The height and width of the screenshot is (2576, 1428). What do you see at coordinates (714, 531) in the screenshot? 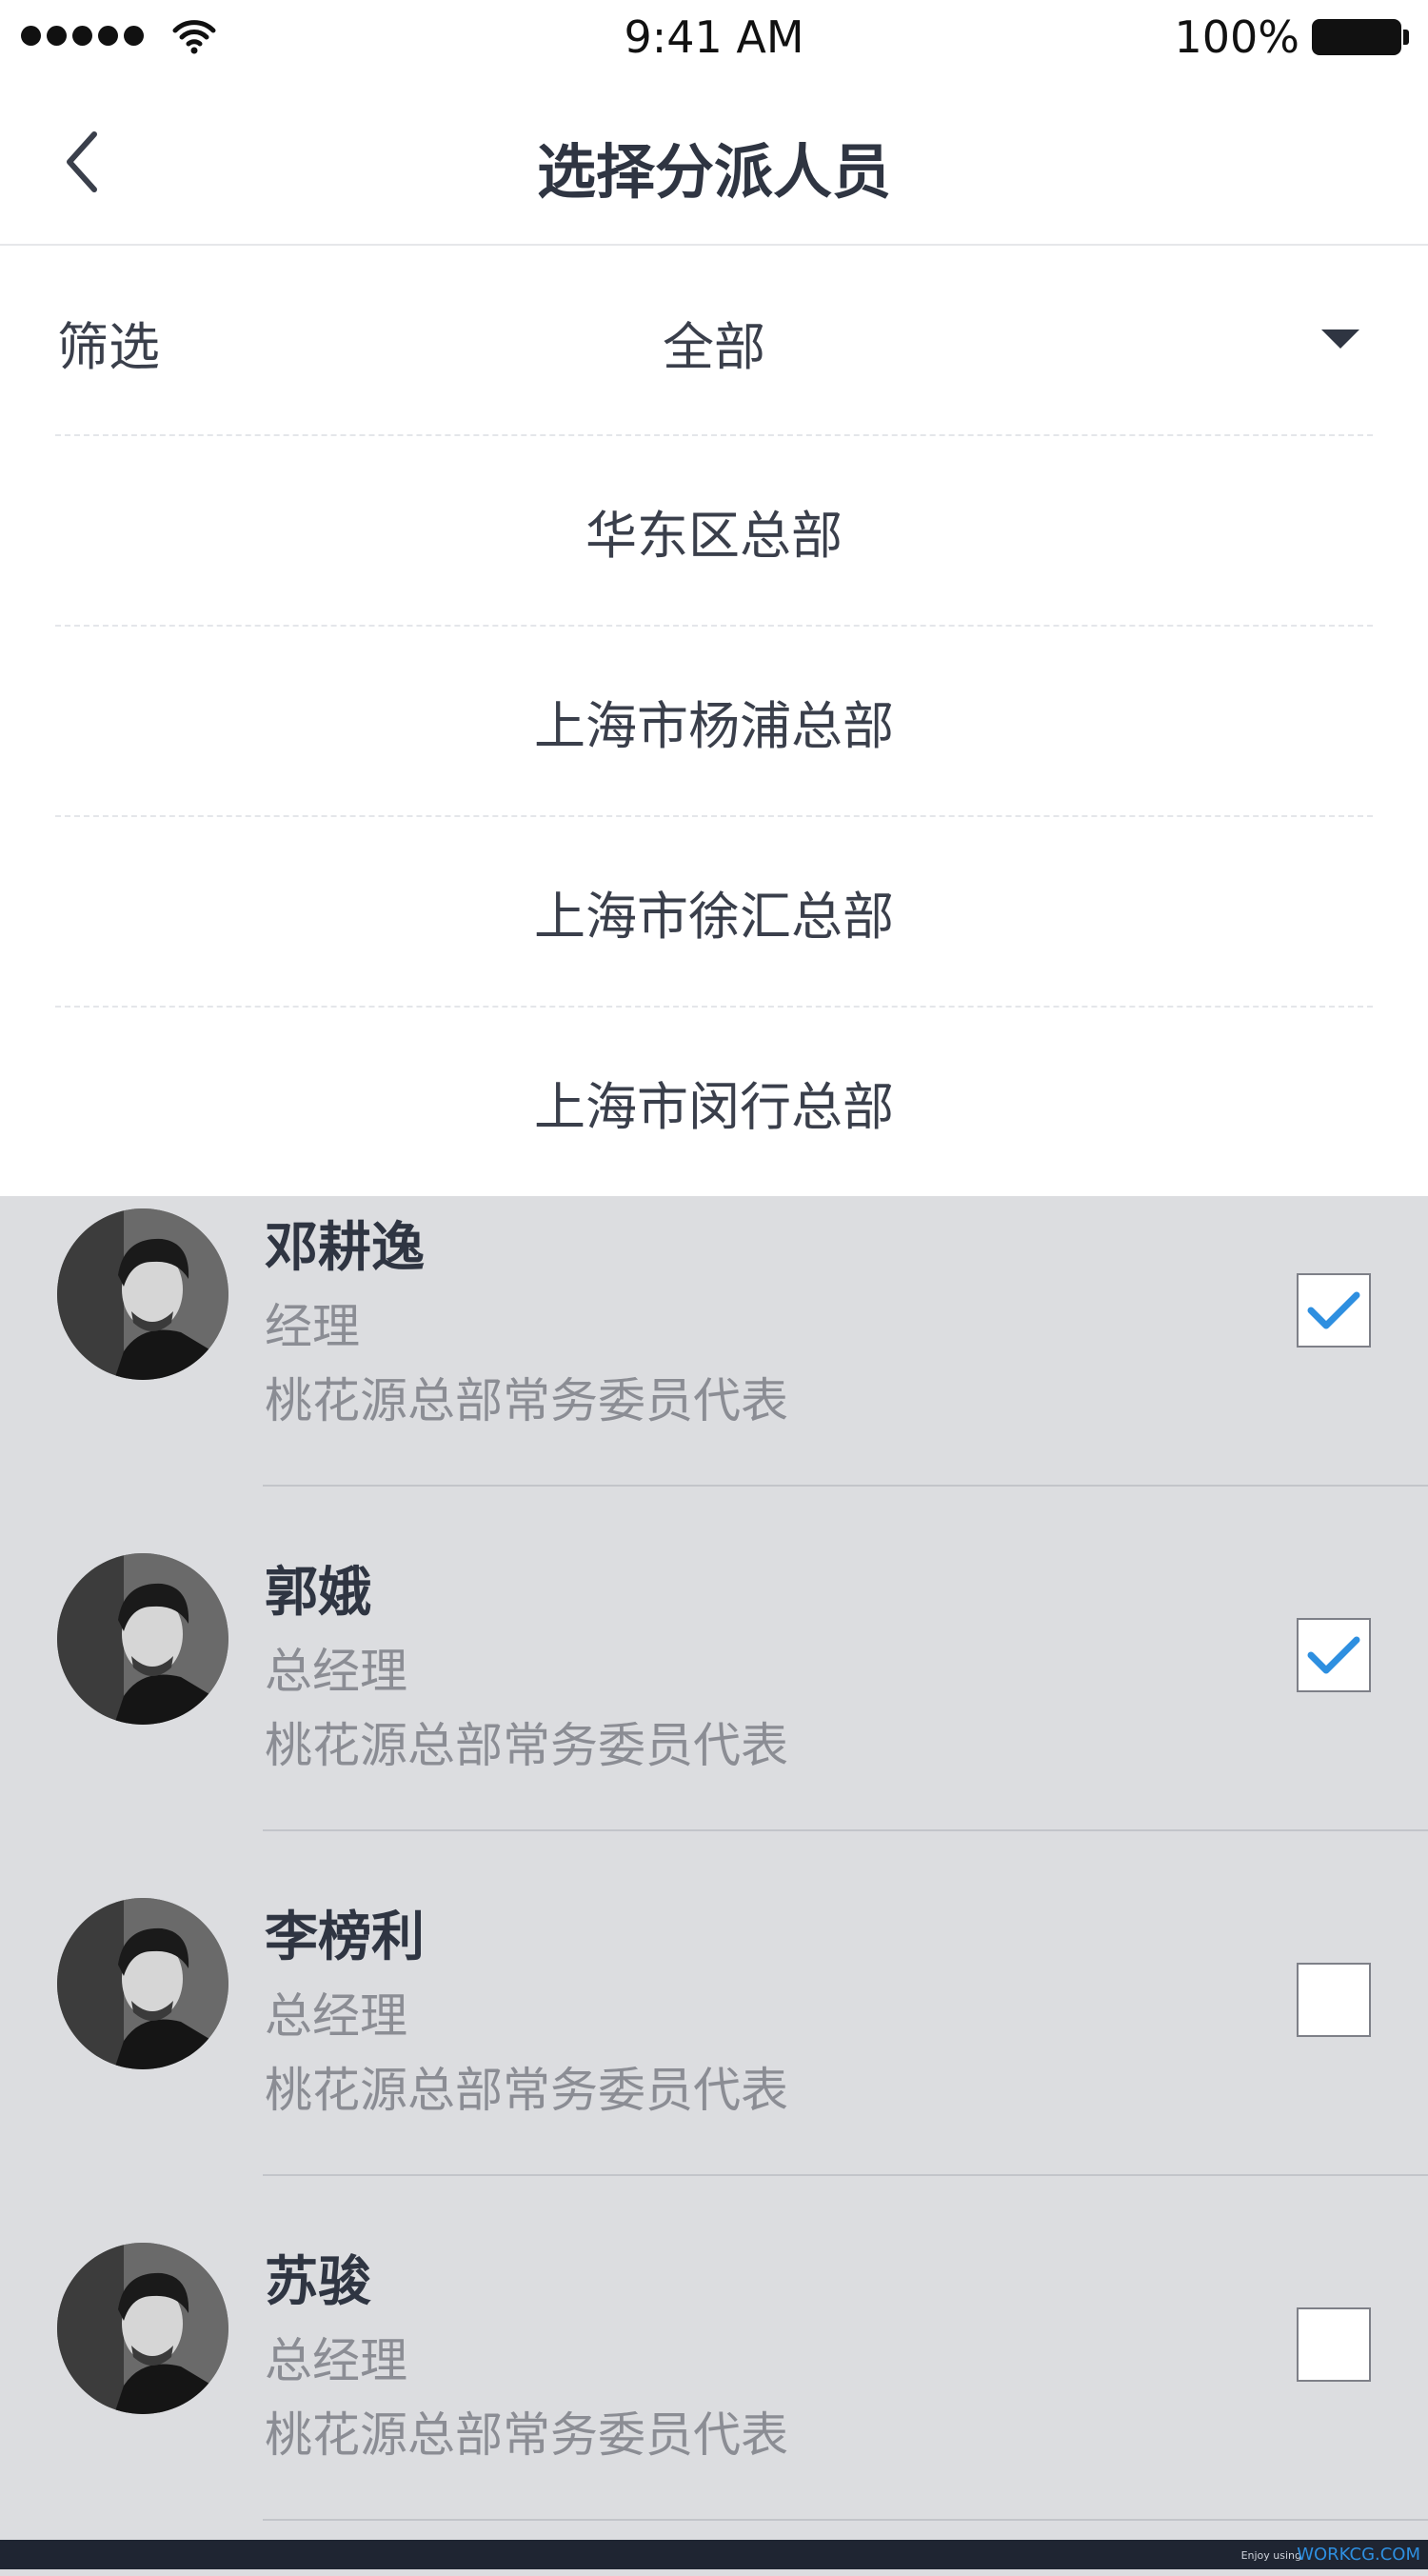
I see `filter-option: 华东区总部` at bounding box center [714, 531].